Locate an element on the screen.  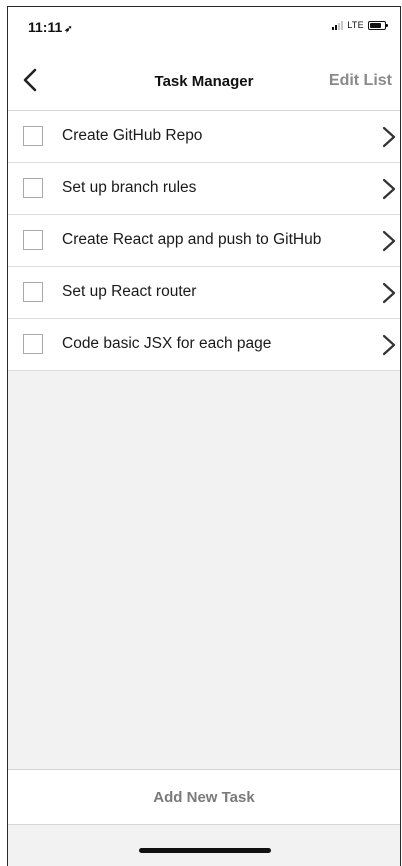
add-new-task-label: Add New Task is located at coordinates (204, 797).